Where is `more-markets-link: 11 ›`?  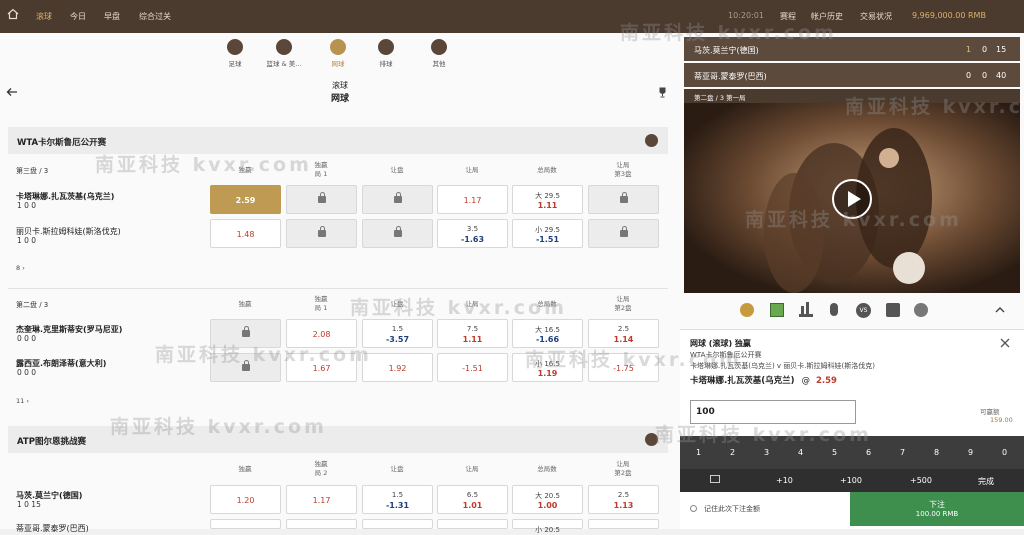
more-markets-link: 11 › is located at coordinates (22, 401).